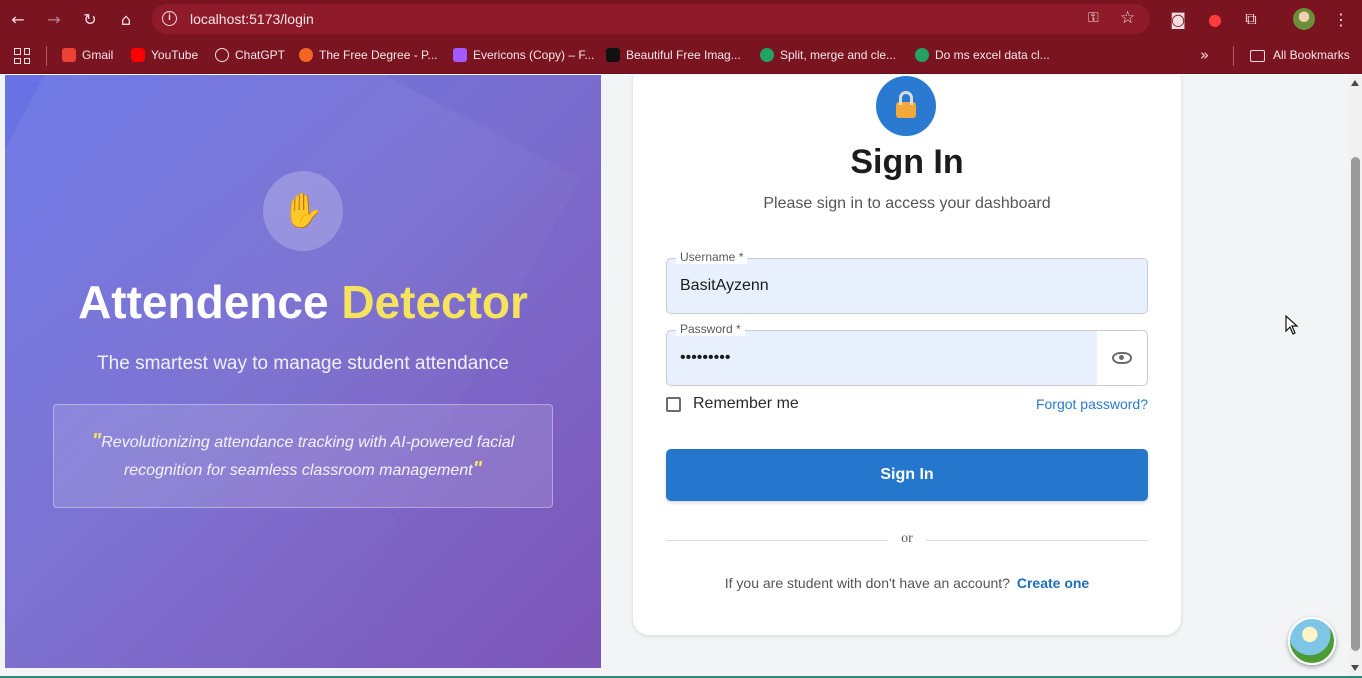 This screenshot has width=1362, height=678. Describe the element at coordinates (477, 469) in the screenshot. I see `quote-close-mark: "` at that location.